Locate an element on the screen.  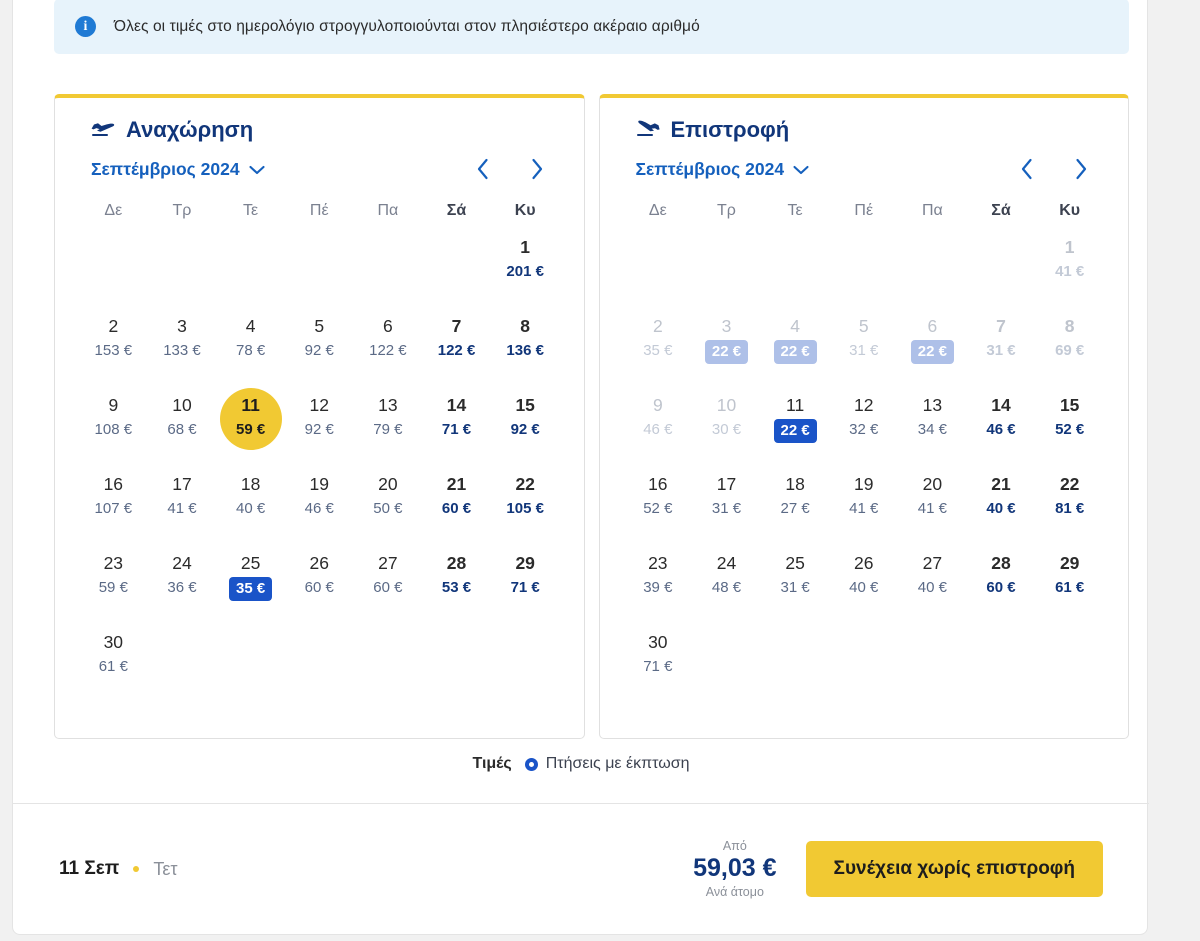
day-cell: 15 52 € is located at coordinates (1069, 427).